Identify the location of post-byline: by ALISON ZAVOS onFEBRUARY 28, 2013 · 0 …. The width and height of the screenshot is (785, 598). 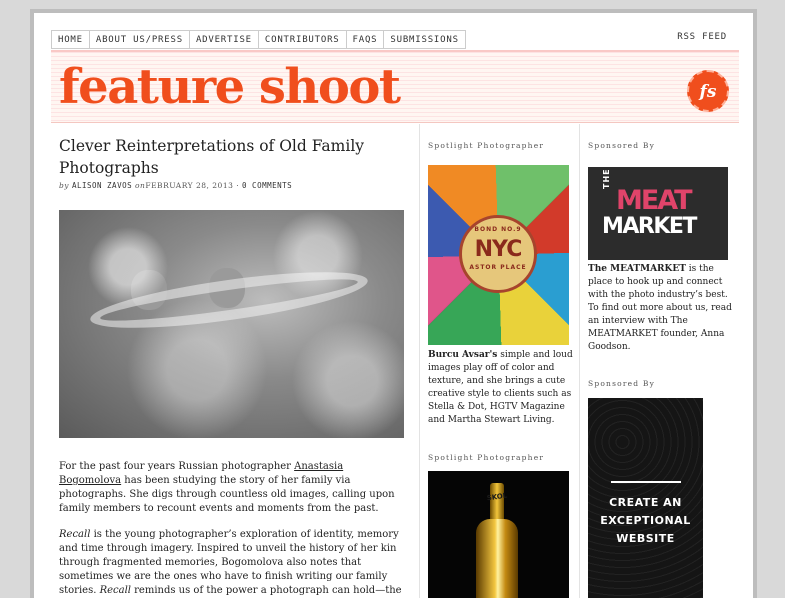
(234, 185).